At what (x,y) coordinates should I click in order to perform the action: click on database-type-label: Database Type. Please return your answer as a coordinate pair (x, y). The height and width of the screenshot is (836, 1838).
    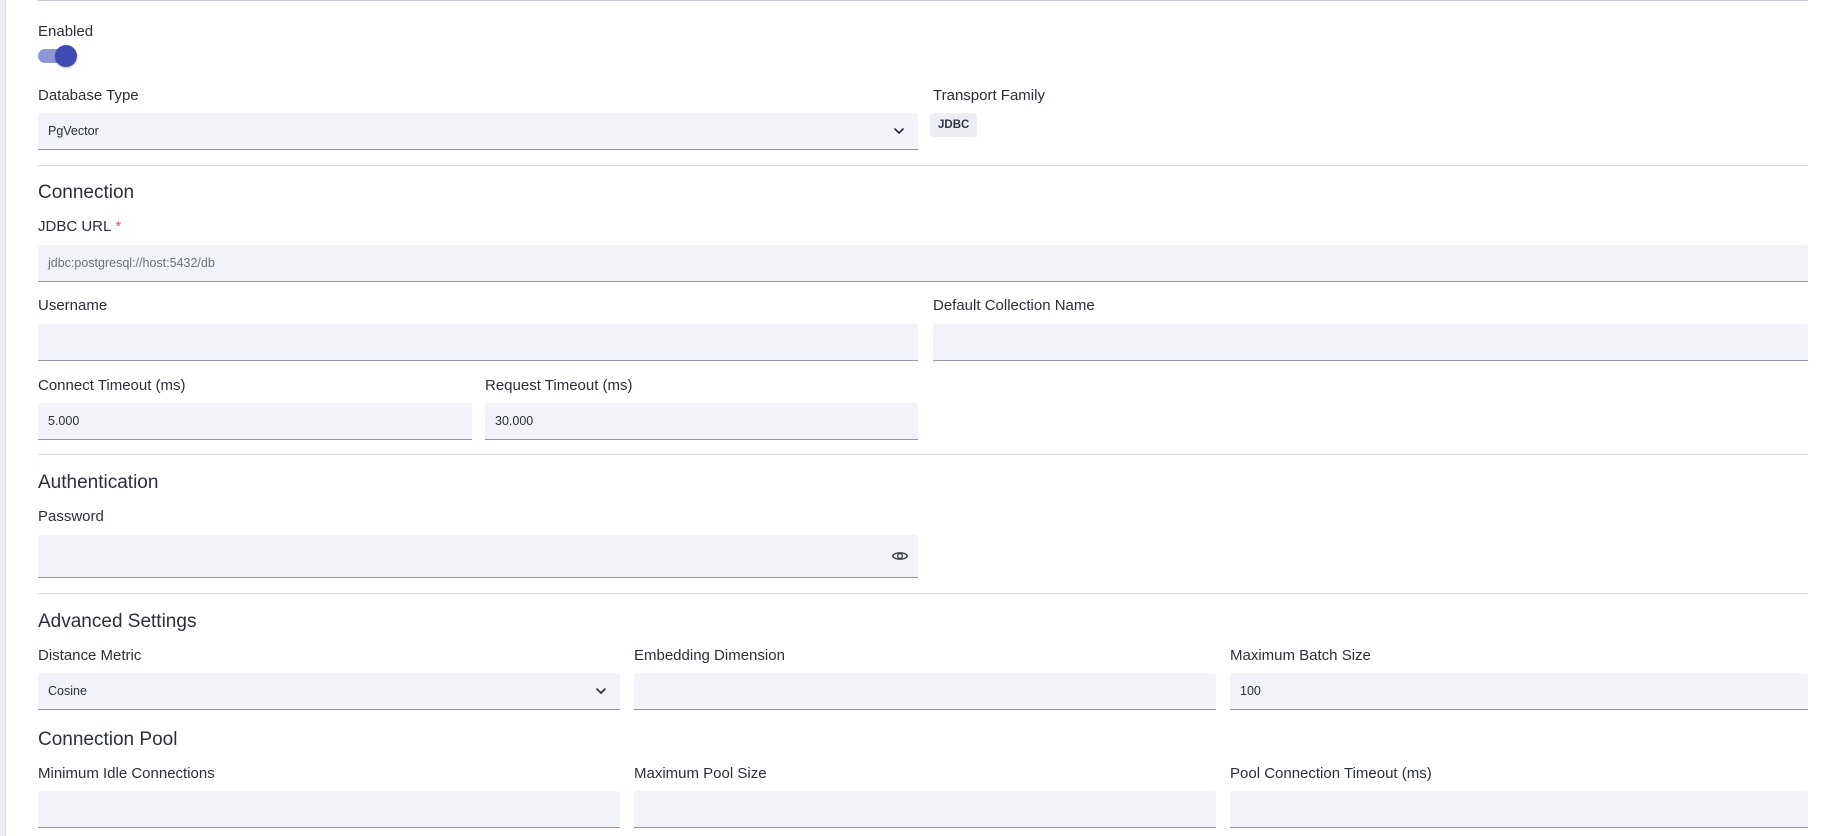
    Looking at the image, I should click on (88, 95).